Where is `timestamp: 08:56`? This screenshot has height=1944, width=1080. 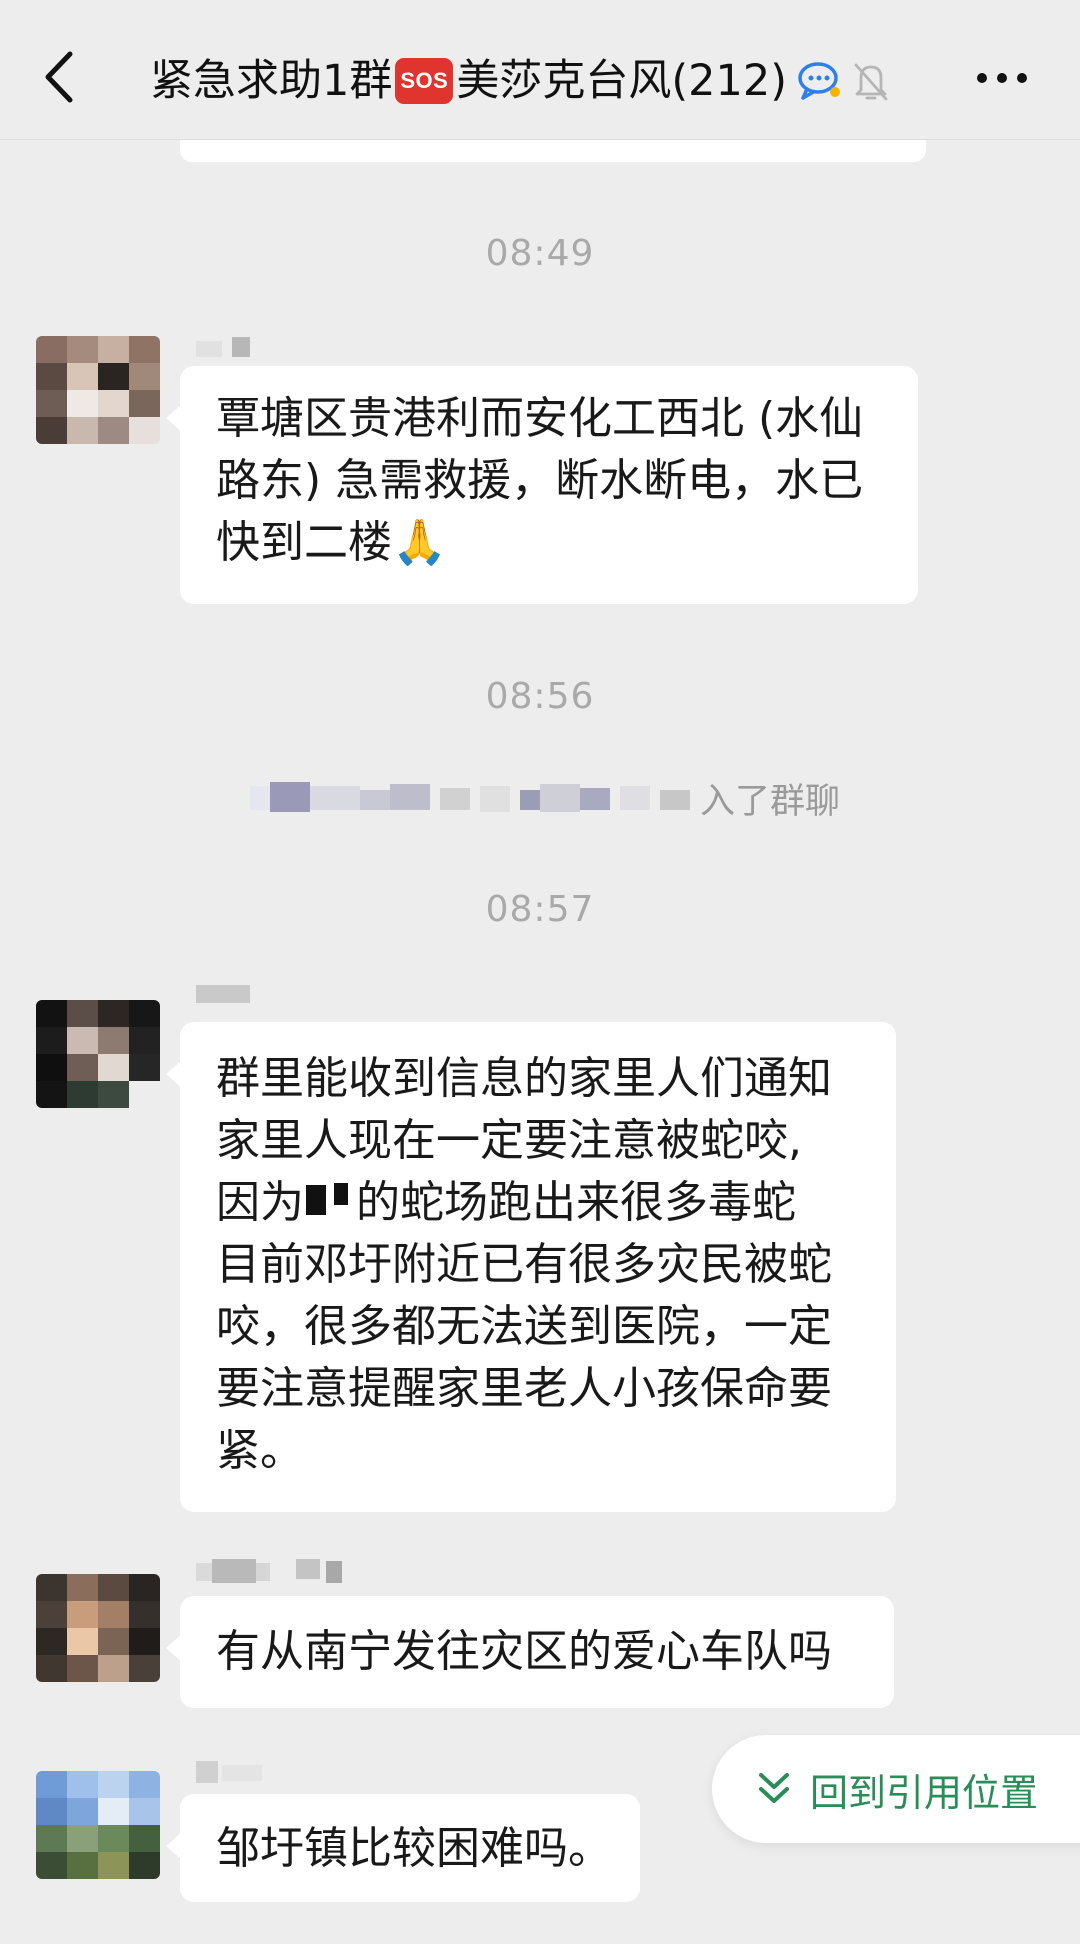
timestamp: 08:56 is located at coordinates (540, 696).